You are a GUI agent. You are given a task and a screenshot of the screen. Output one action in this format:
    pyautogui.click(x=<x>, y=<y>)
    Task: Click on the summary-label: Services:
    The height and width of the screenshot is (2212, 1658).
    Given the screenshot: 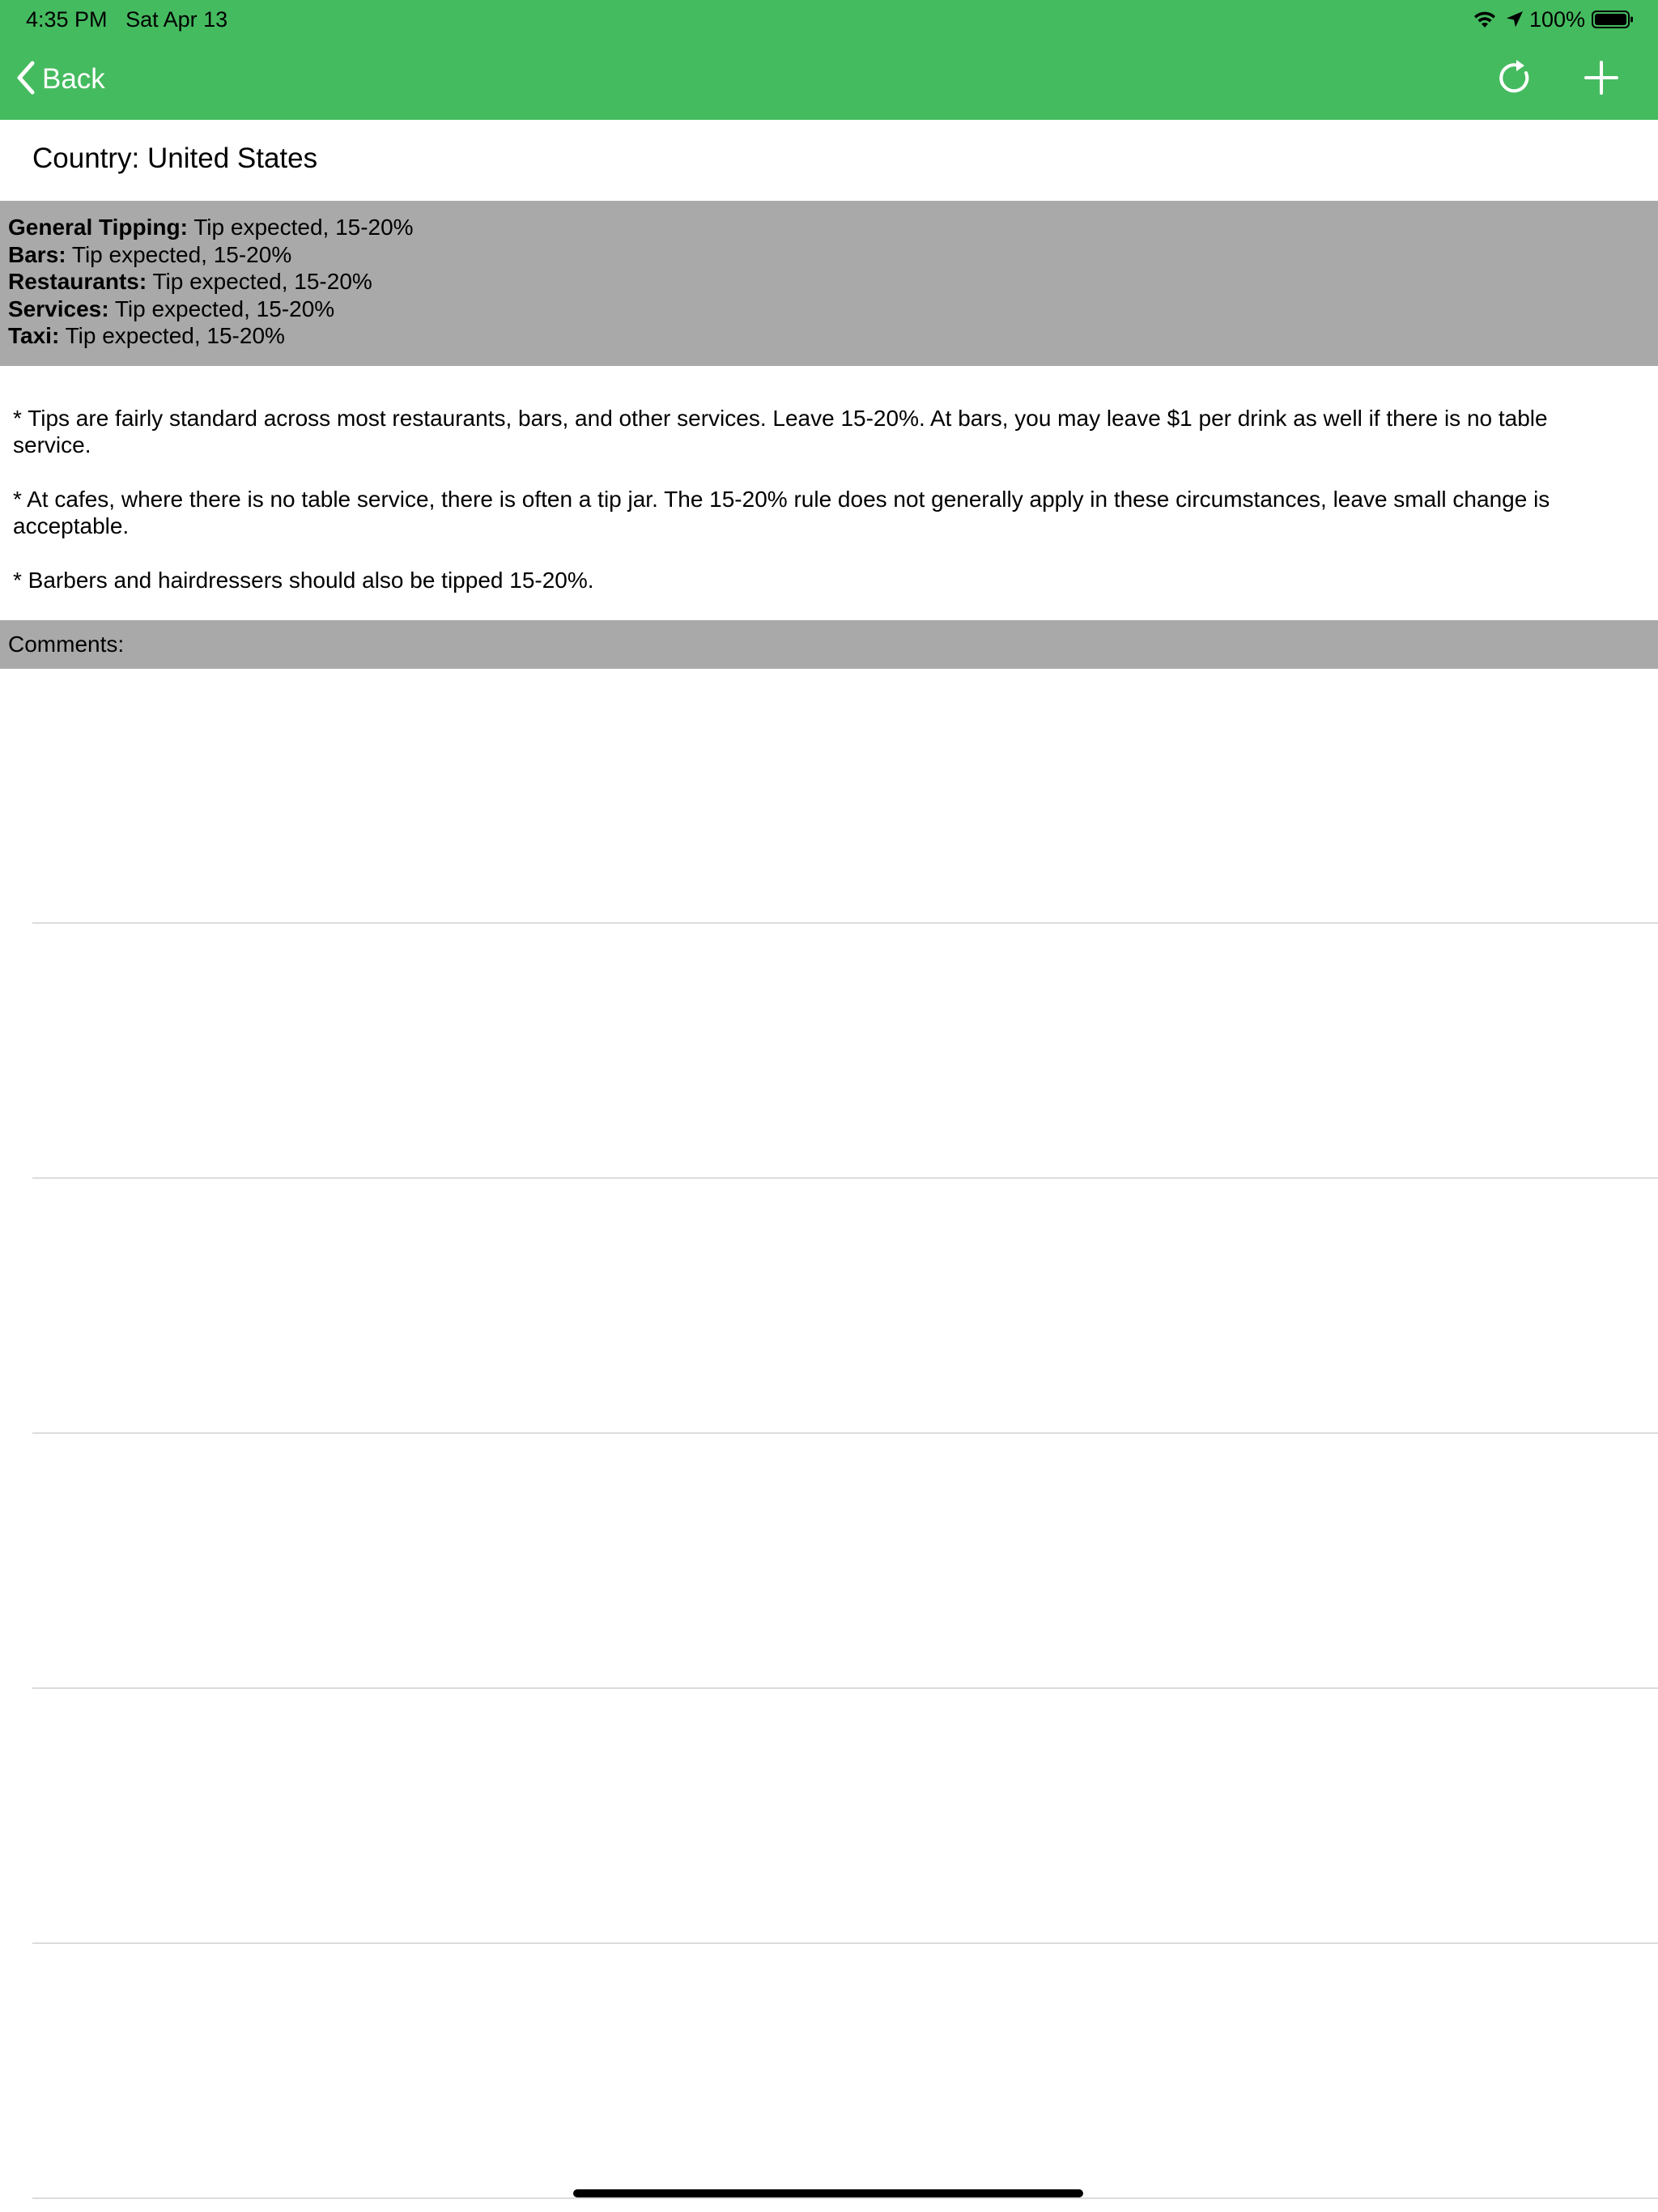 What is the action you would take?
    pyautogui.click(x=58, y=309)
    